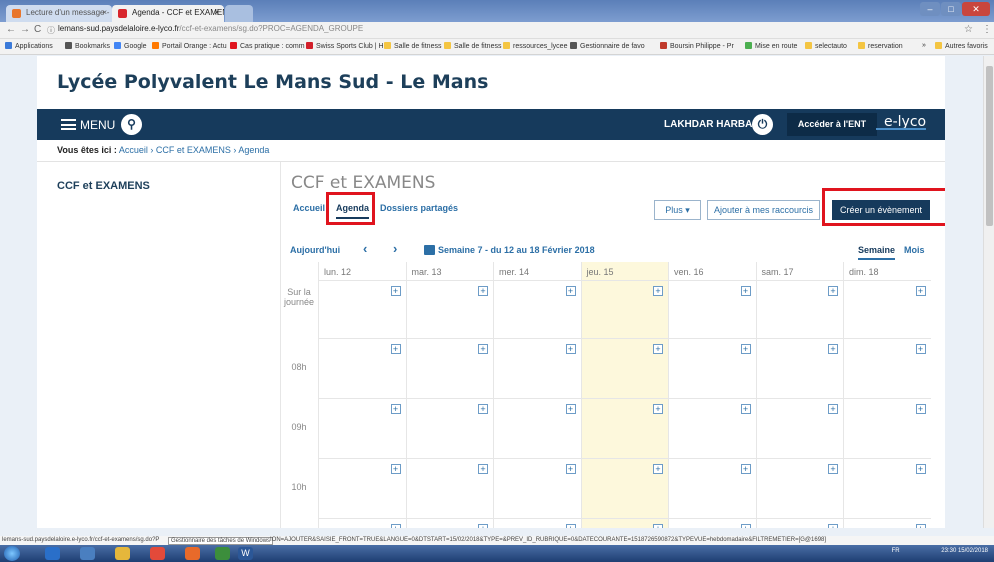 The height and width of the screenshot is (562, 994). What do you see at coordinates (968, 29) in the screenshot?
I see `star-icon: ☆` at bounding box center [968, 29].